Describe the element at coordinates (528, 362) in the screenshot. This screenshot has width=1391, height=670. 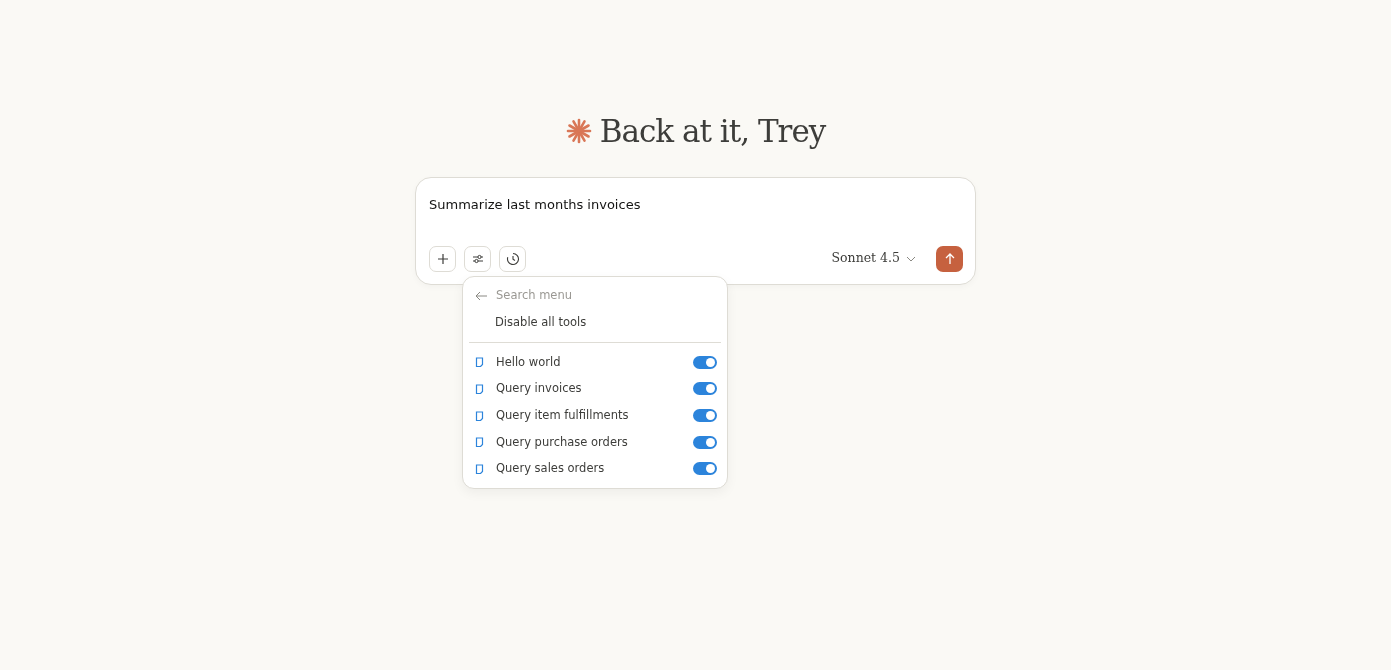
I see `tool-label: Hello world` at that location.